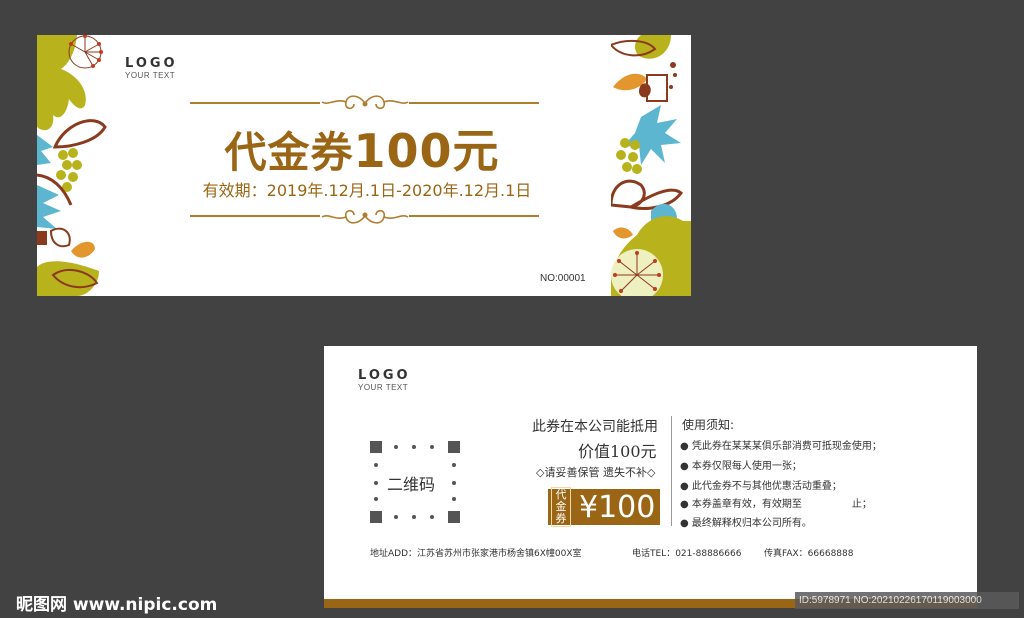 Image resolution: width=1024 pixels, height=618 pixels. I want to click on qr-code-placeholder: 二维码, so click(415, 482).